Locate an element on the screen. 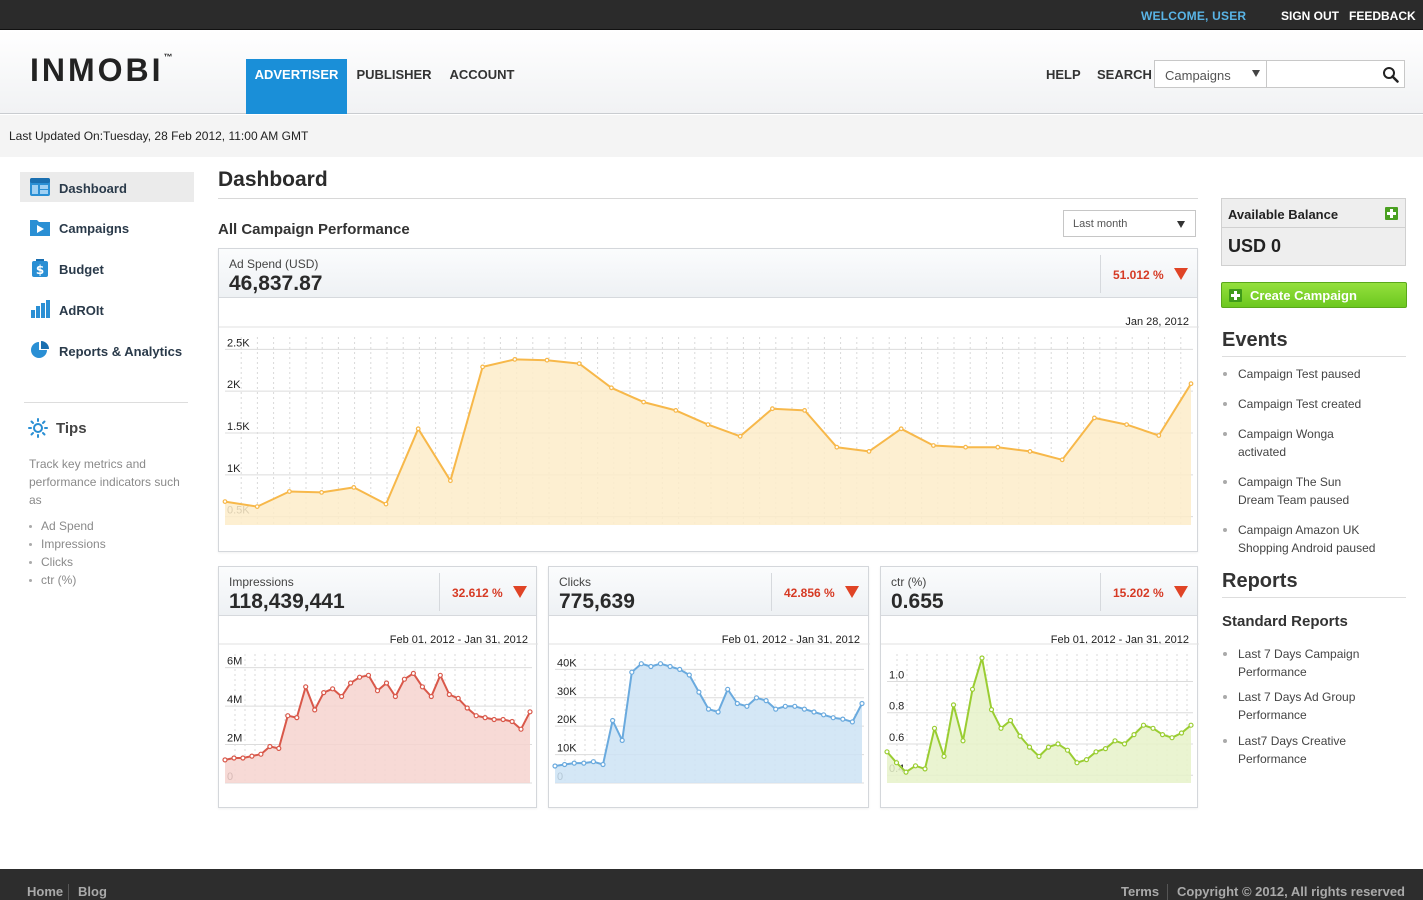 The height and width of the screenshot is (900, 1423). sidebar-item-adroit: AdROIt is located at coordinates (107, 309).